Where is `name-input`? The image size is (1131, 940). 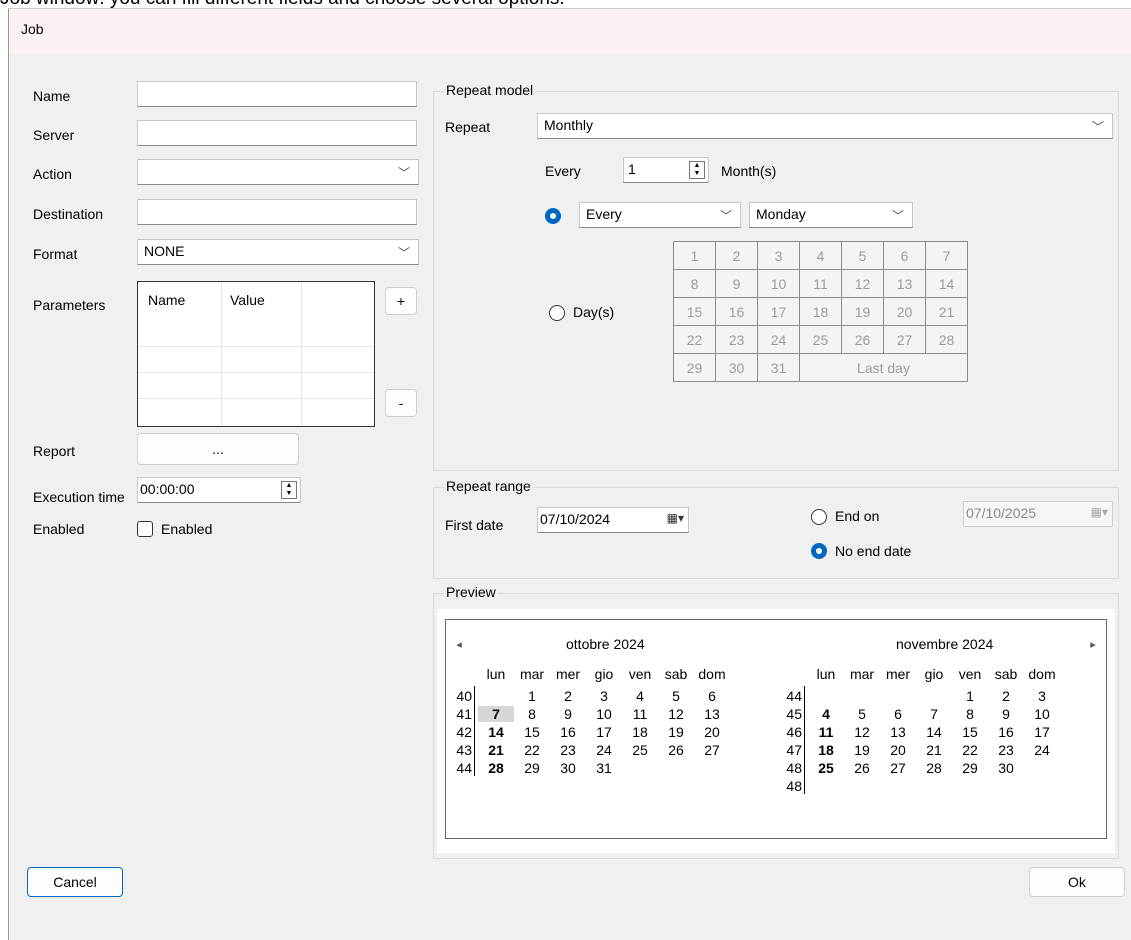 name-input is located at coordinates (277, 94).